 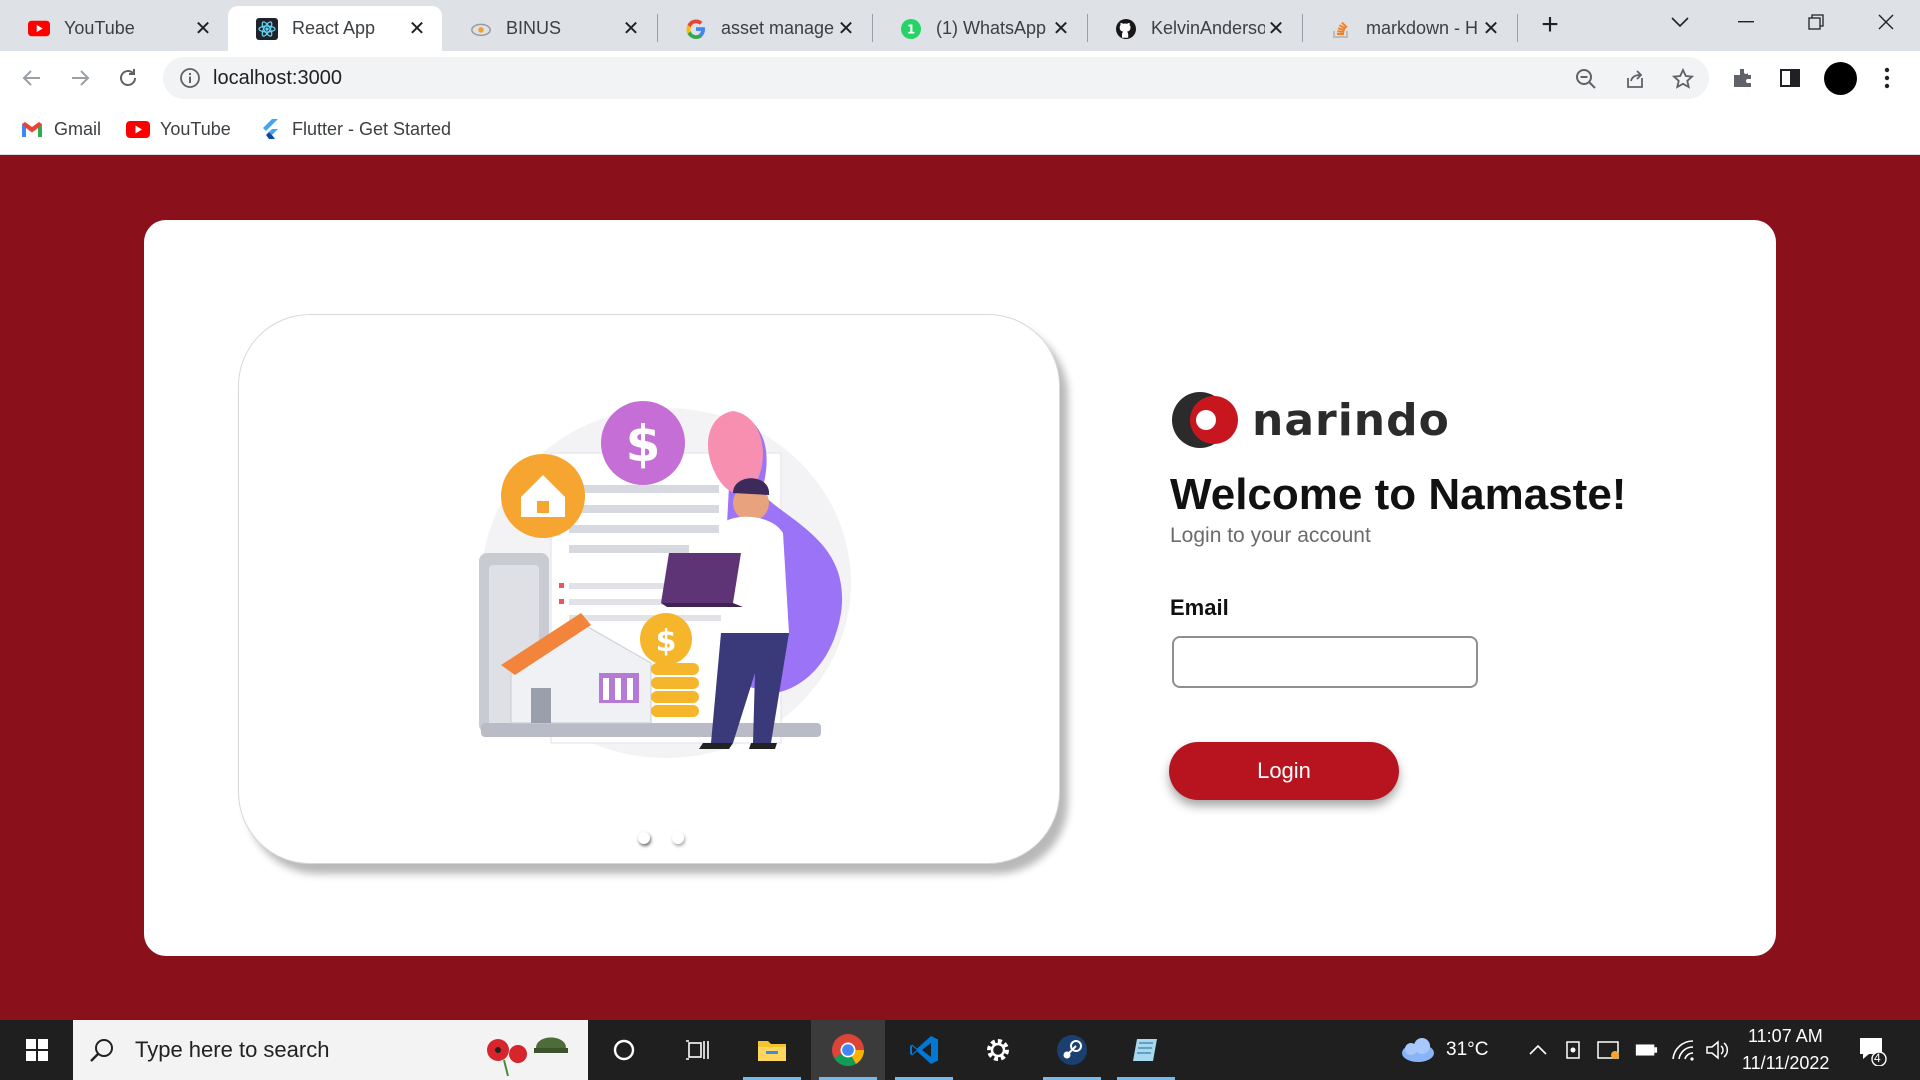 I want to click on tab-react-app: React App ✕, so click(x=335, y=28).